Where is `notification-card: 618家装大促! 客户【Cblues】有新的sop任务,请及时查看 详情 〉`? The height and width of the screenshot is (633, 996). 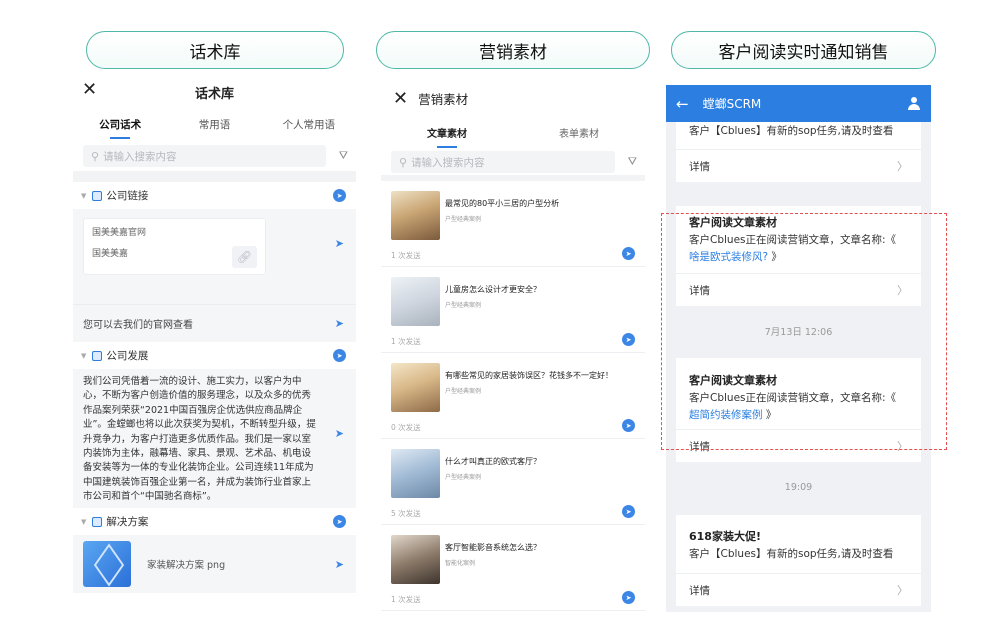
notification-card: 618家装大促! 客户【Cblues】有新的sop任务,请及时查看 详情 〉 is located at coordinates (798, 560).